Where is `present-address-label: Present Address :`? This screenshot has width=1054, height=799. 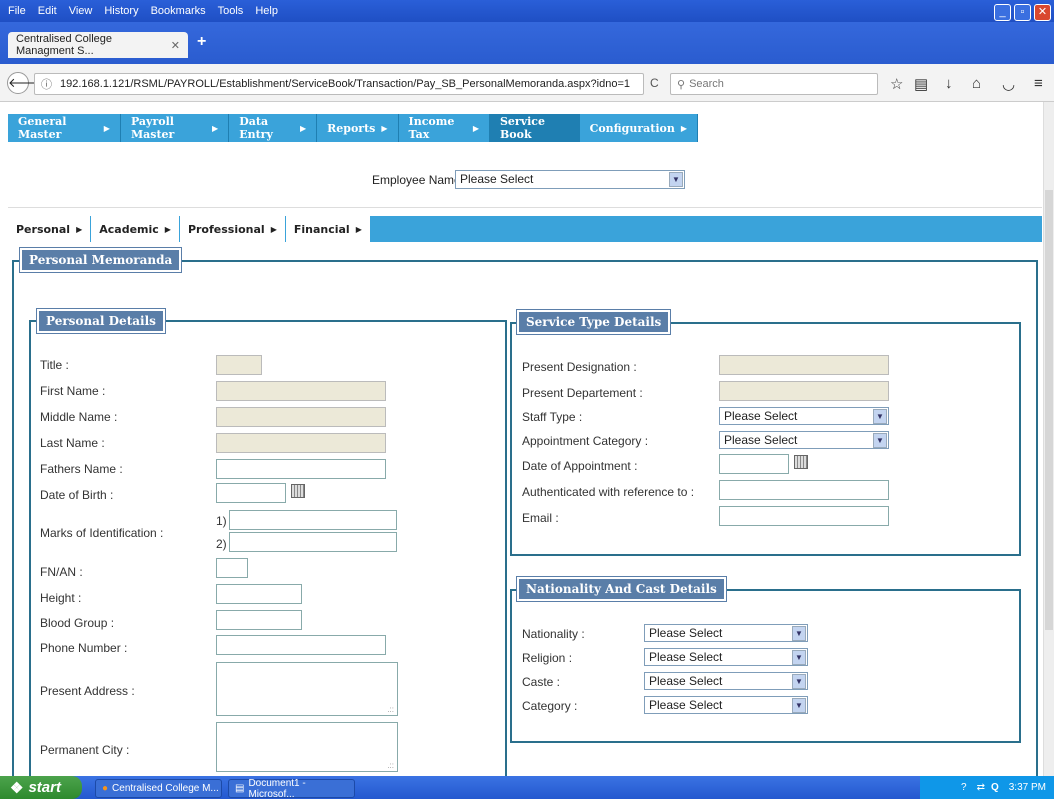 present-address-label: Present Address : is located at coordinates (87, 691).